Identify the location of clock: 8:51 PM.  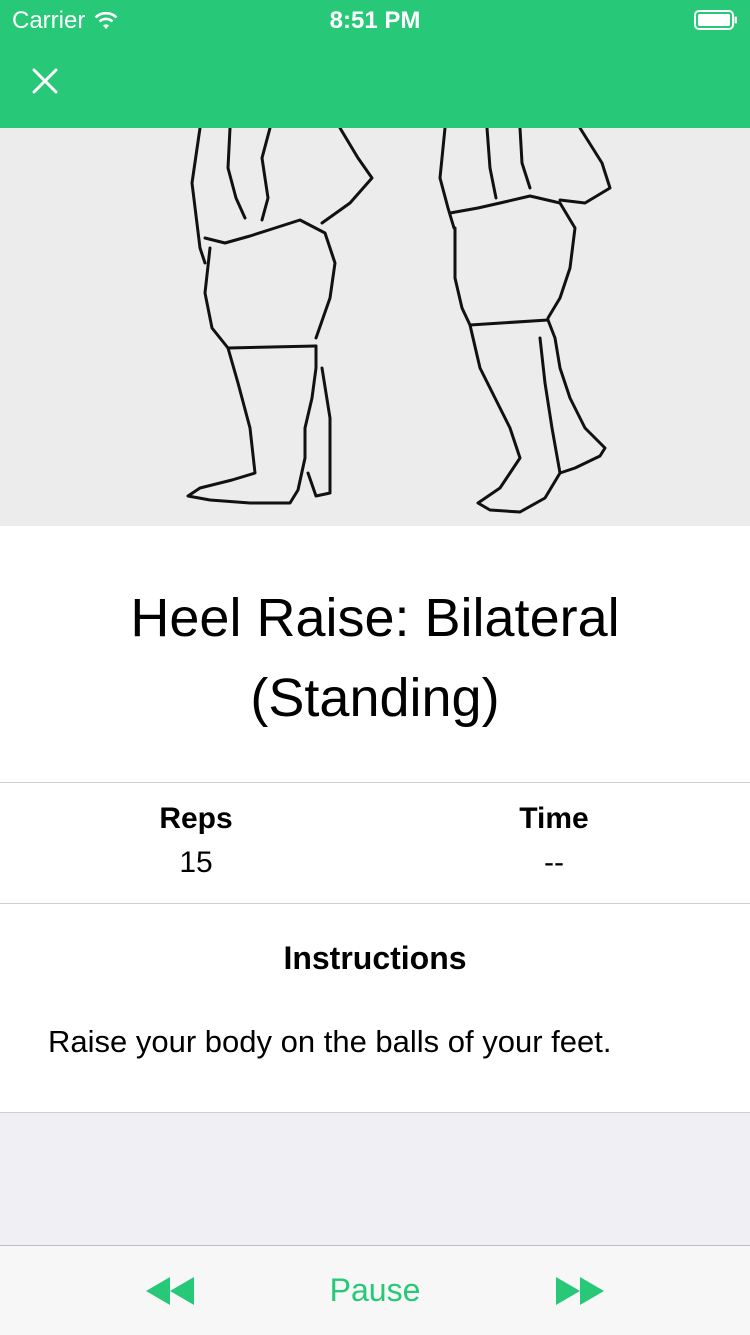
(375, 20).